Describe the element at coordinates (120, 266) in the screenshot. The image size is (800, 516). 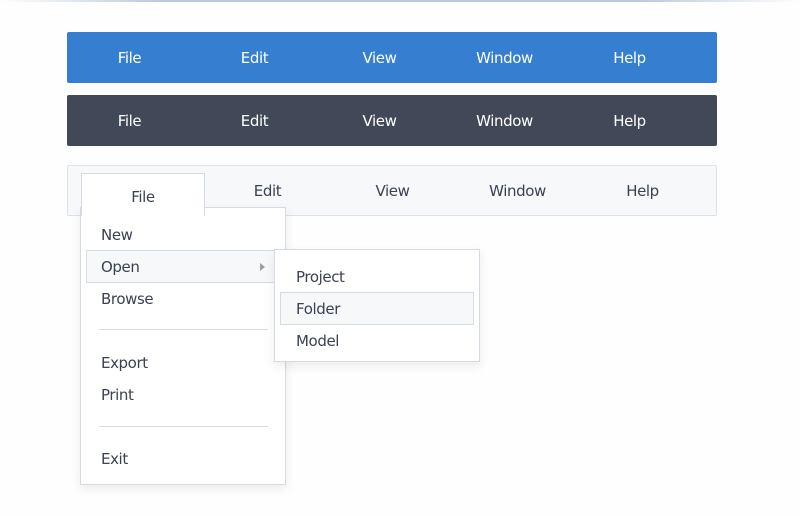
I see `menu-item-label: Open` at that location.